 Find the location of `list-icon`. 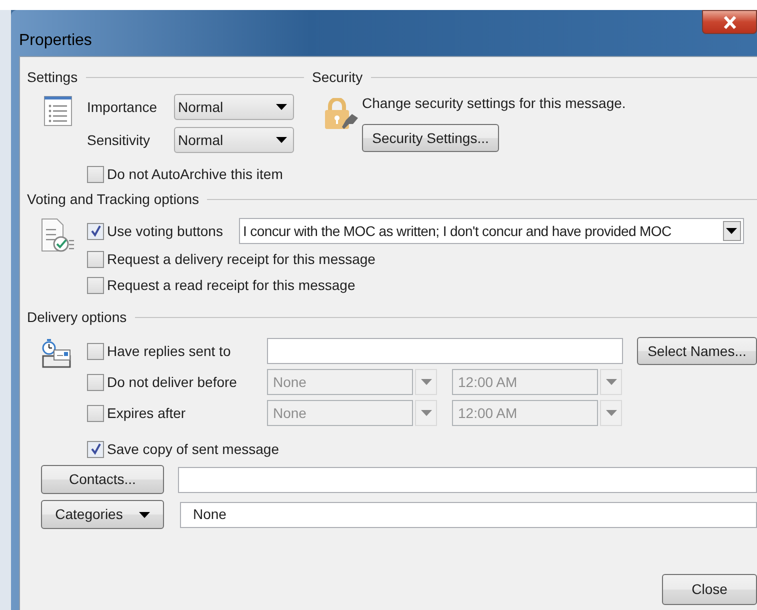

list-icon is located at coordinates (58, 111).